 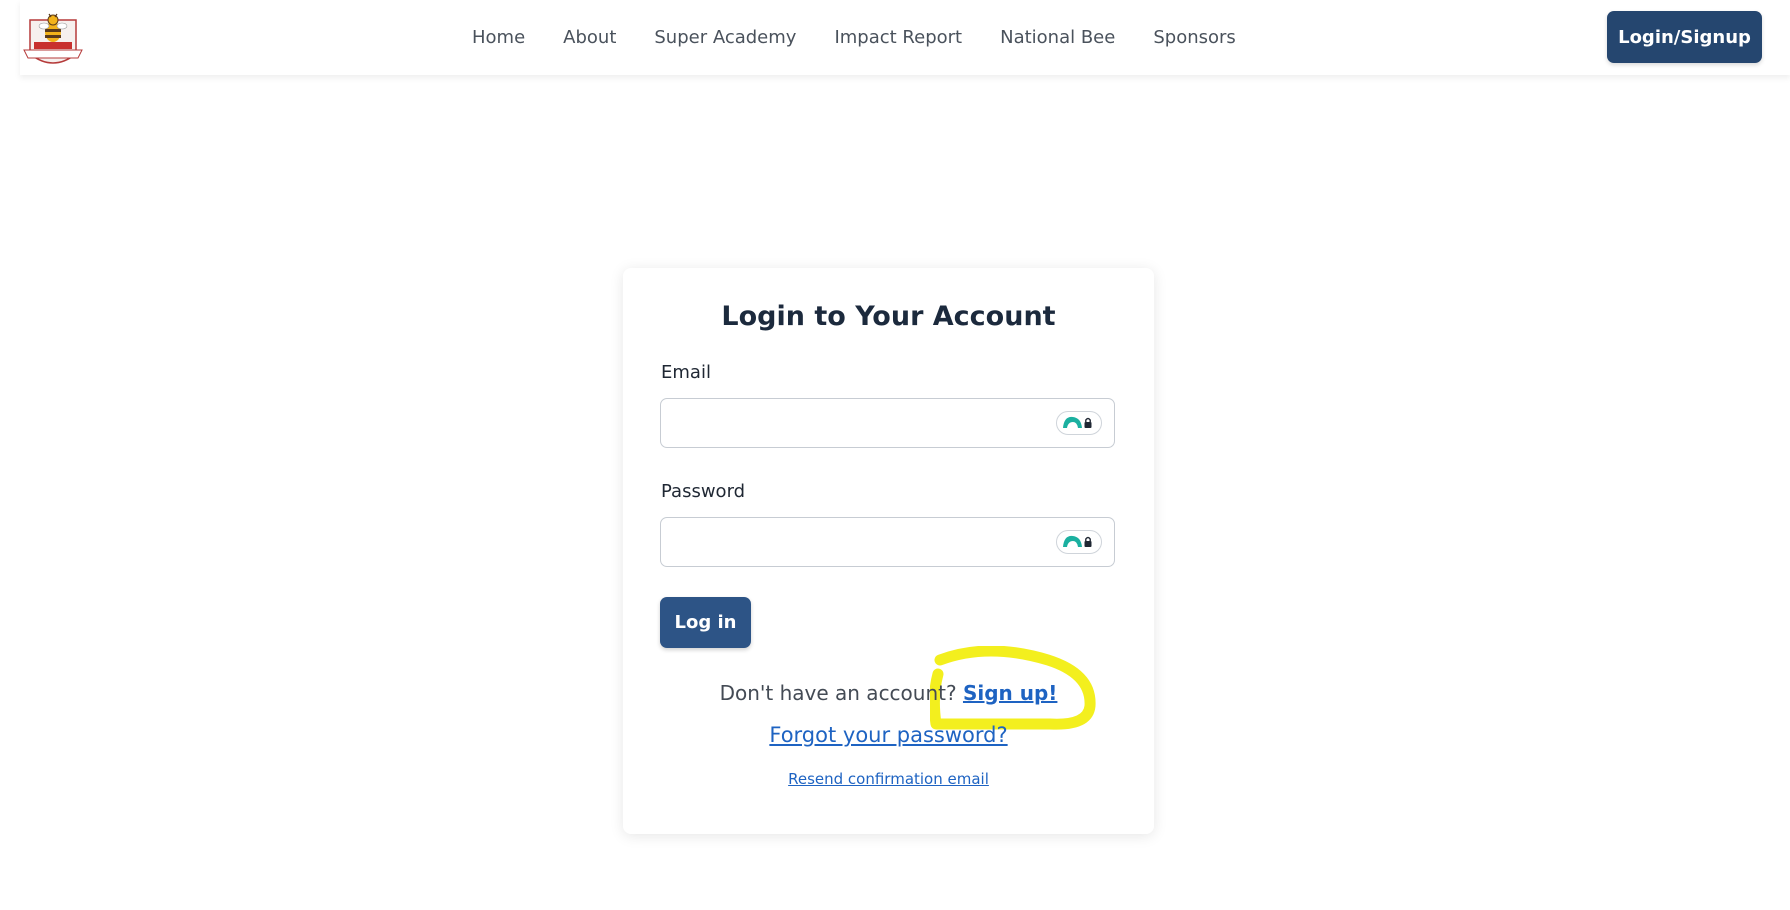 I want to click on nav-home-link: Home, so click(x=498, y=37).